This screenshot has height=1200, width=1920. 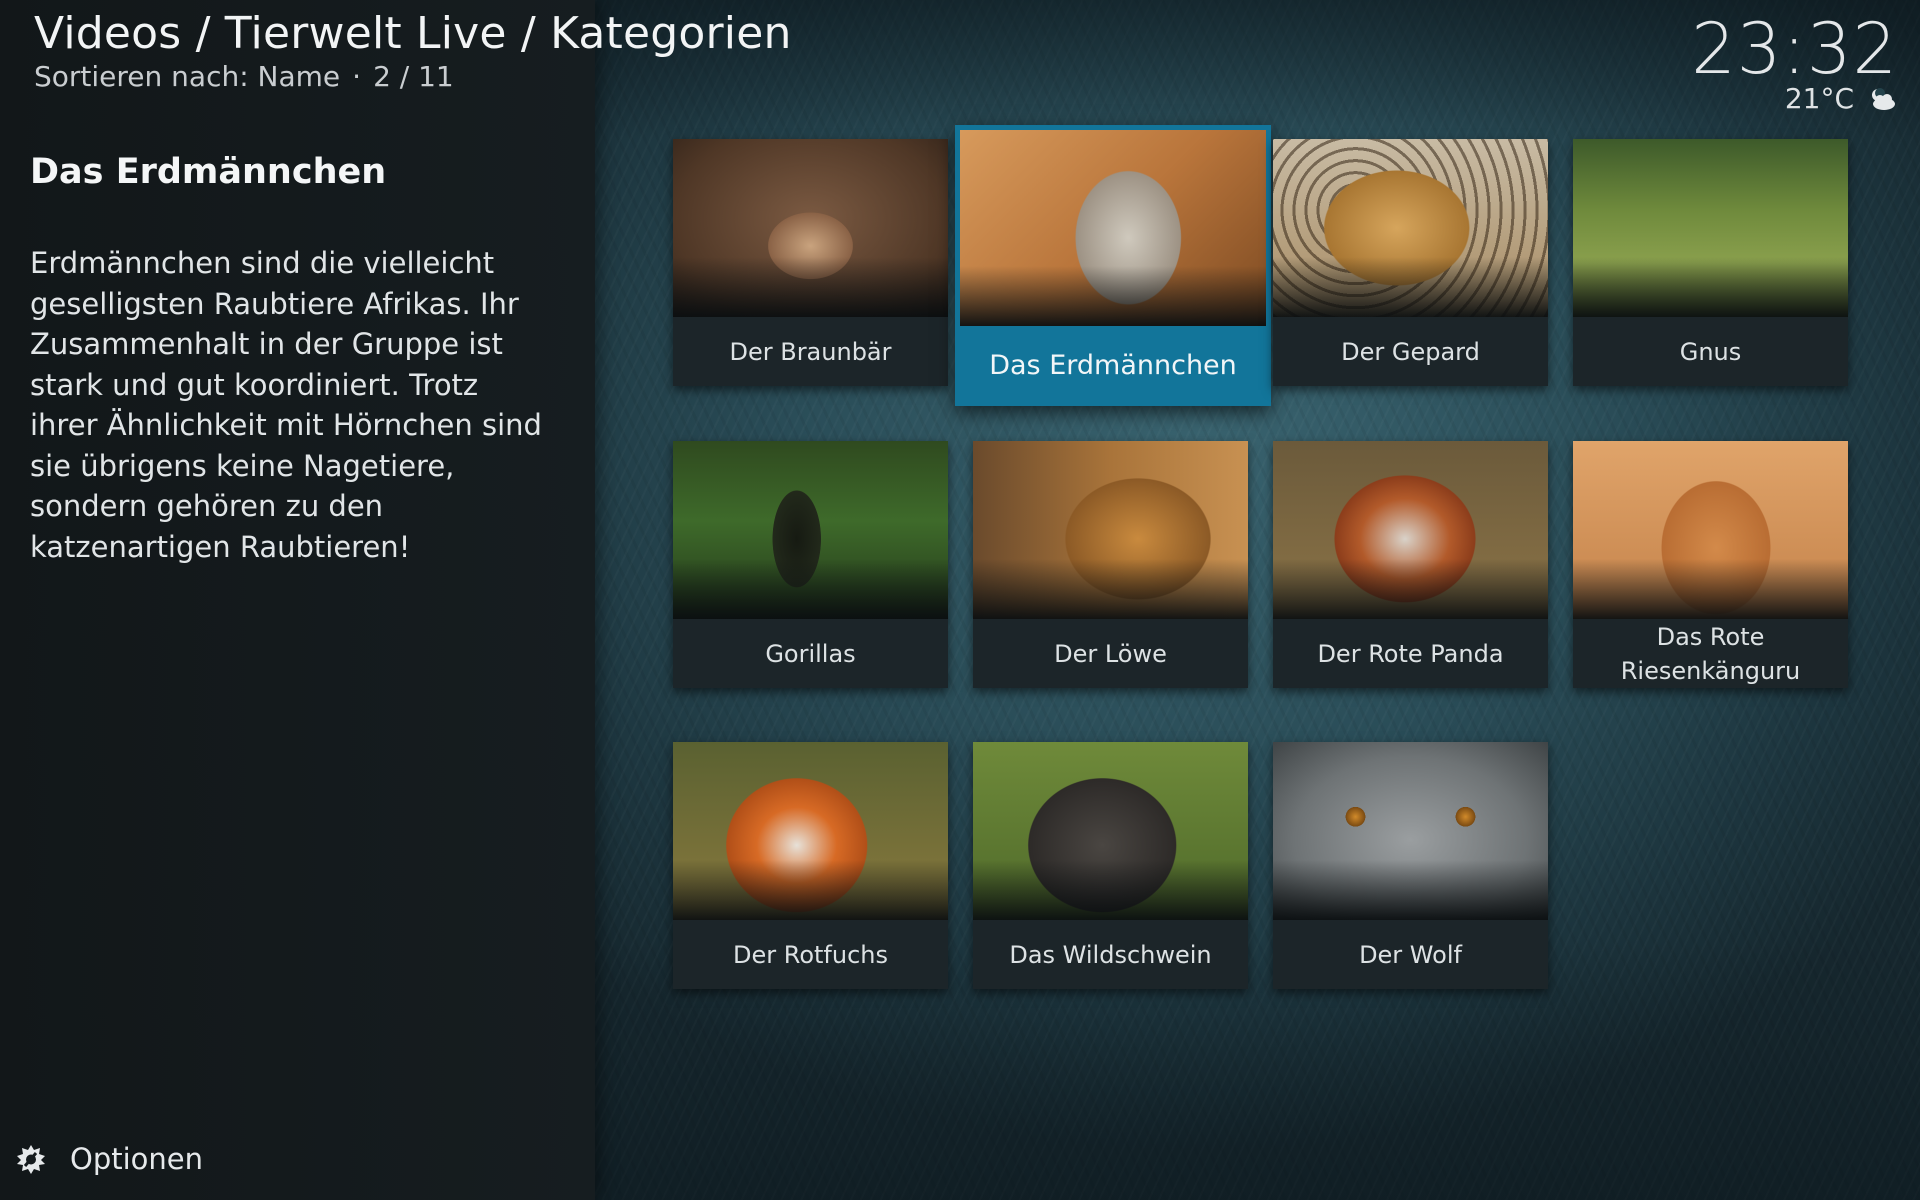 What do you see at coordinates (1710, 351) in the screenshot?
I see `category-label: Gnus` at bounding box center [1710, 351].